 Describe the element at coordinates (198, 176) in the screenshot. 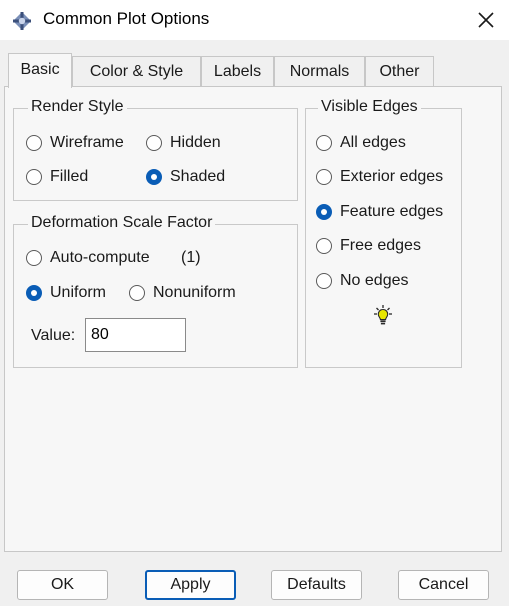

I see `radio-label: Shaded` at that location.